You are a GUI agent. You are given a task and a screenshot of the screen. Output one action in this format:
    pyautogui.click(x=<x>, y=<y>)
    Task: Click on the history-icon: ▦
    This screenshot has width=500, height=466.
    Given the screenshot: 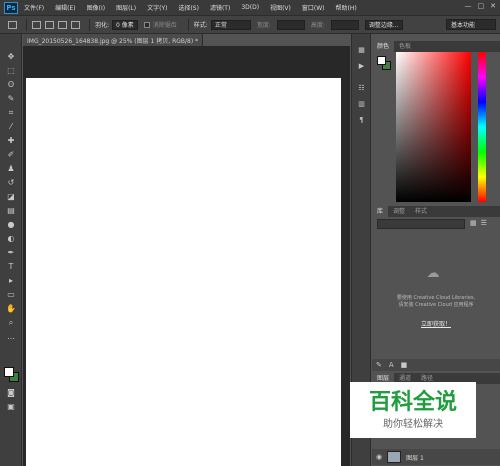 What is the action you would take?
    pyautogui.click(x=361, y=50)
    